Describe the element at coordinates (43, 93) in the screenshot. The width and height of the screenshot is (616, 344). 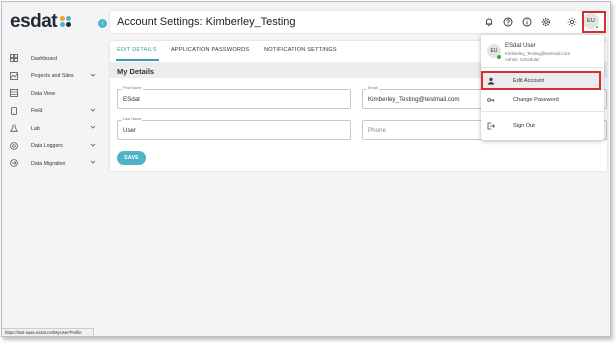
I see `sidebar-item-label: Data View` at that location.